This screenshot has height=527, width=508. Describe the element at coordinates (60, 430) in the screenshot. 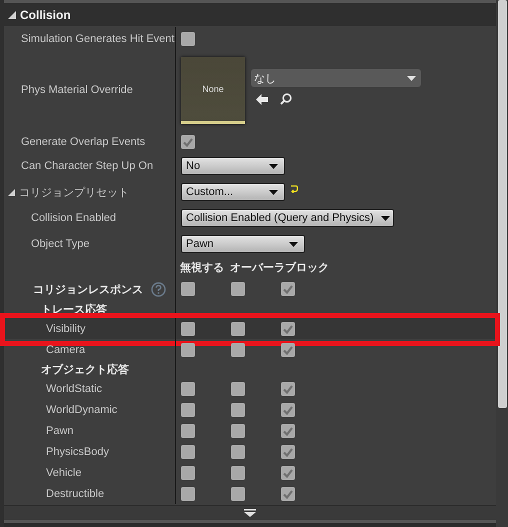

I see `channel-label: Pawn` at that location.